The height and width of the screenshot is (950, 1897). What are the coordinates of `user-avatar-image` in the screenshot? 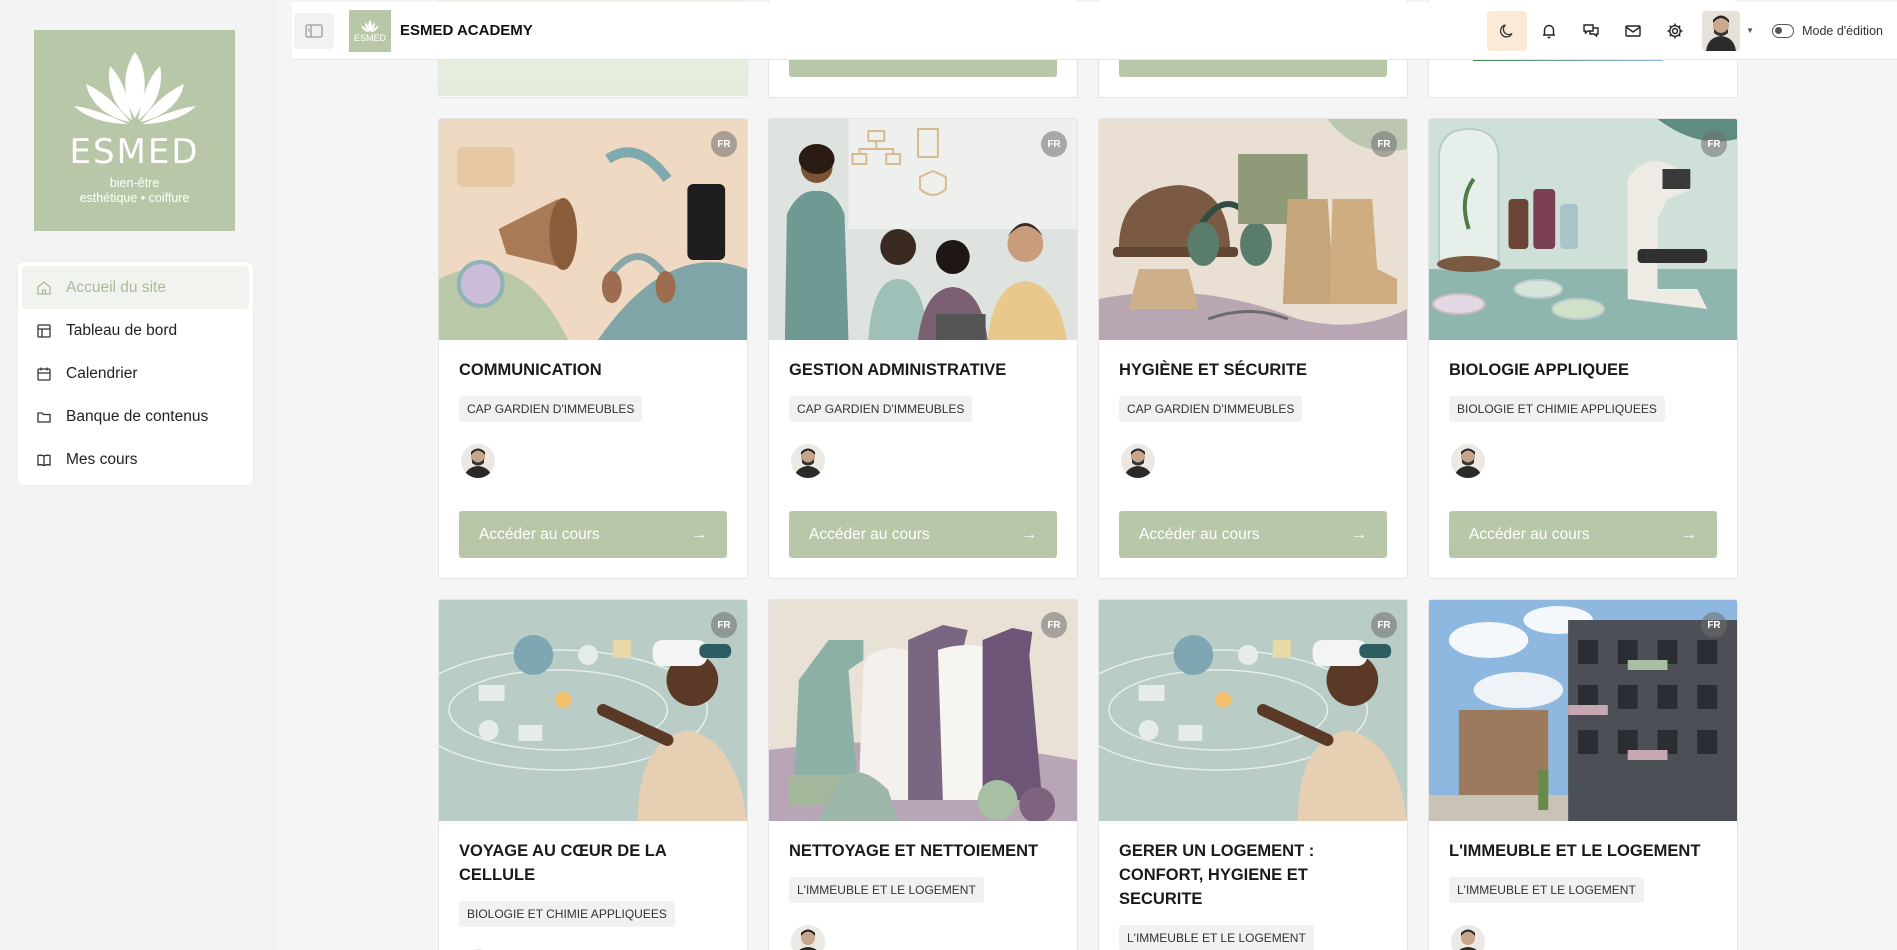 It's located at (1721, 30).